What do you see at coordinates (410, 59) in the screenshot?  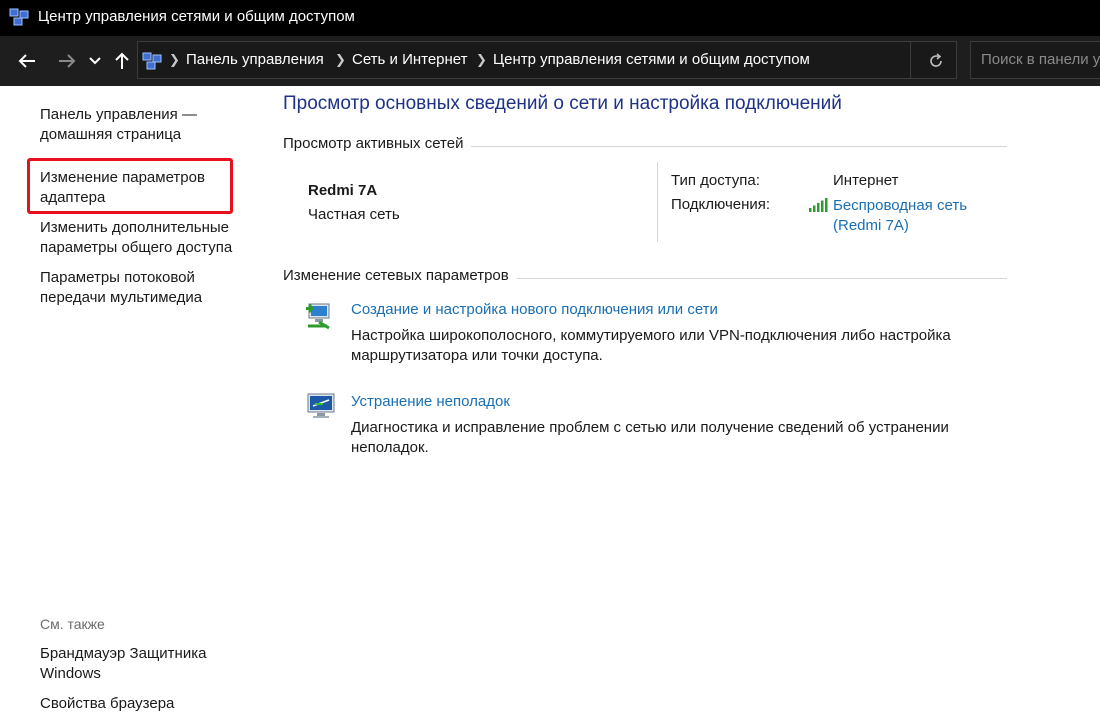 I see `breadcrumb-network-internet: Сеть и Интернет` at bounding box center [410, 59].